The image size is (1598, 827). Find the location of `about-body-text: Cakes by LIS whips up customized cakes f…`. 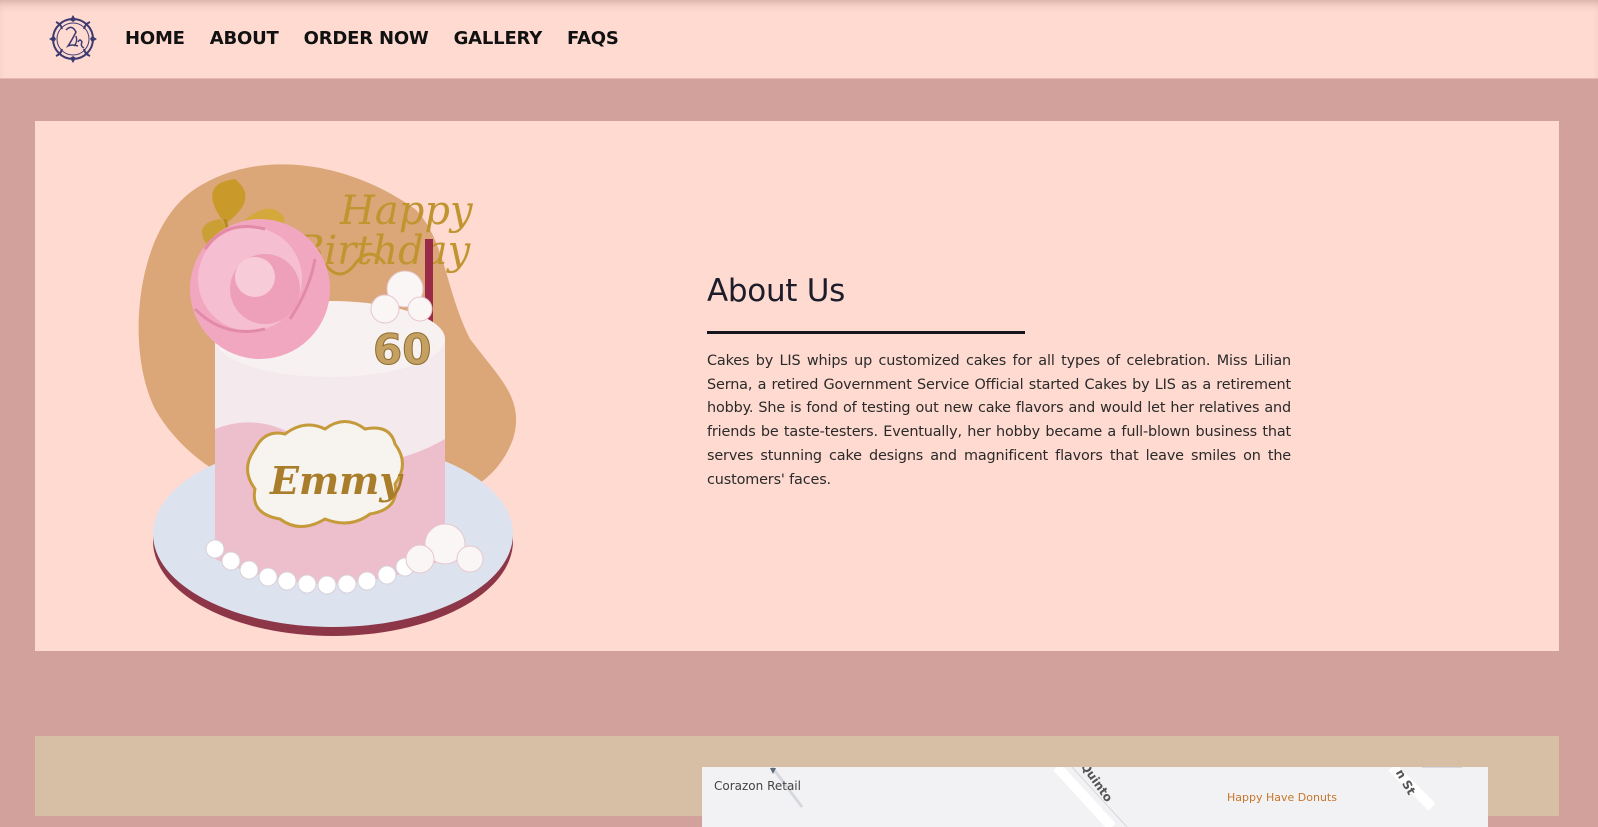

about-body-text: Cakes by LIS whips up customized cakes f… is located at coordinates (999, 420).